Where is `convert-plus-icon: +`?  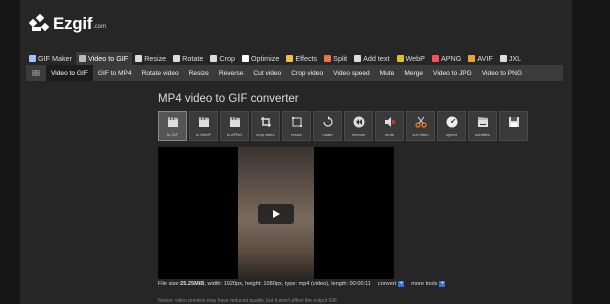
convert-plus-icon: + is located at coordinates (401, 284).